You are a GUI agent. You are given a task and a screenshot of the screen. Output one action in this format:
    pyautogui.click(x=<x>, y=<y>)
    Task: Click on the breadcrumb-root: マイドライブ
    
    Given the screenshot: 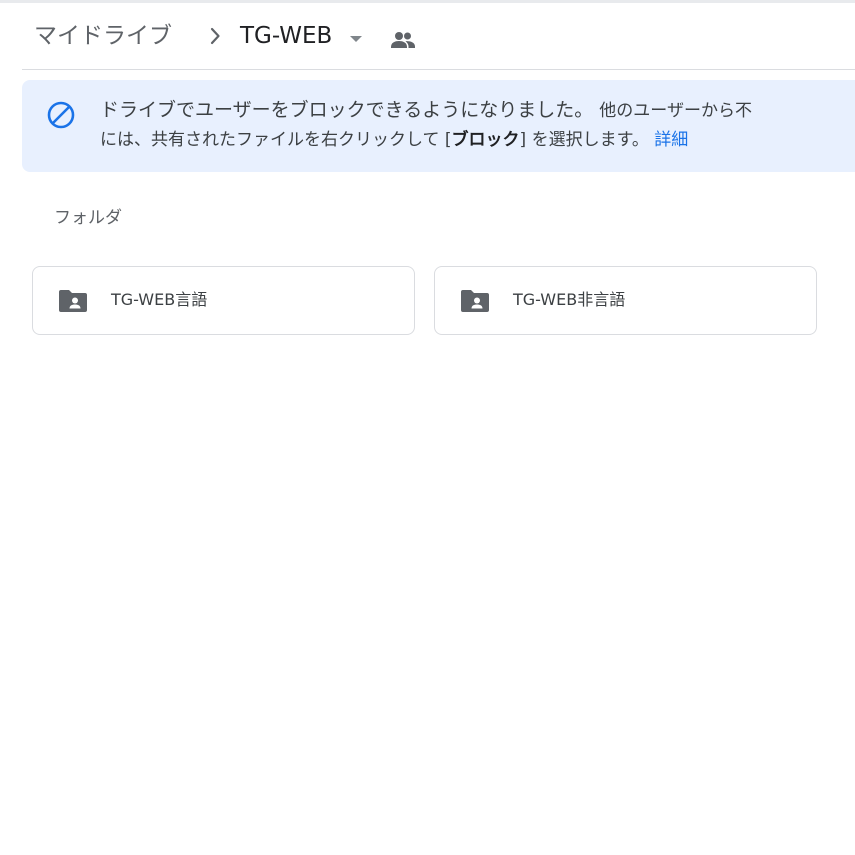 What is the action you would take?
    pyautogui.click(x=103, y=36)
    